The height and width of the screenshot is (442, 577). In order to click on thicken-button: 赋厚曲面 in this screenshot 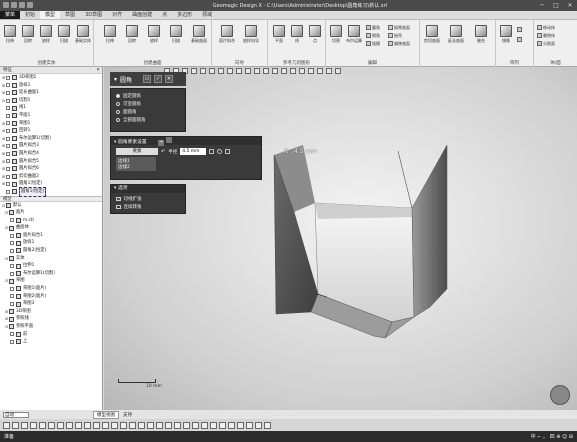, I will do `click(399, 27)`.